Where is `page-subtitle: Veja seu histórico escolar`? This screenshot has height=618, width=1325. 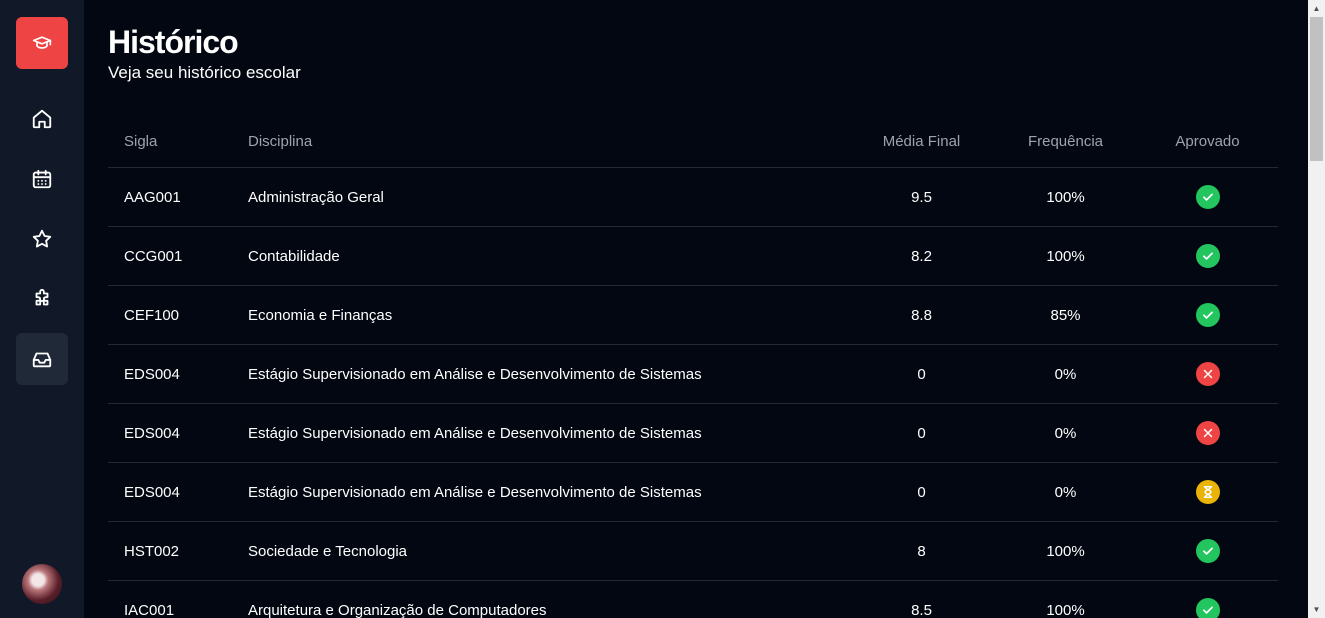 page-subtitle: Veja seu histórico escolar is located at coordinates (204, 72).